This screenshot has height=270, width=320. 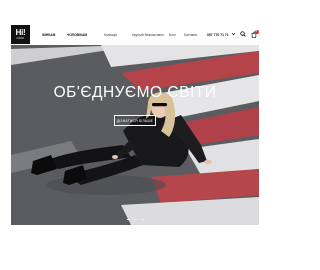 What do you see at coordinates (256, 32) in the screenshot?
I see `cart-count-badge: 0` at bounding box center [256, 32].